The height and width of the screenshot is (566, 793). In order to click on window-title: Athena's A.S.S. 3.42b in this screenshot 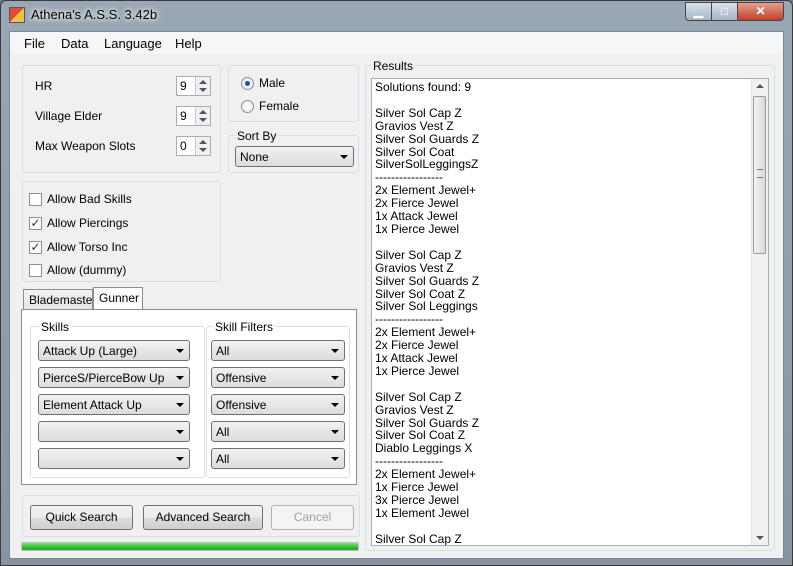, I will do `click(94, 14)`.